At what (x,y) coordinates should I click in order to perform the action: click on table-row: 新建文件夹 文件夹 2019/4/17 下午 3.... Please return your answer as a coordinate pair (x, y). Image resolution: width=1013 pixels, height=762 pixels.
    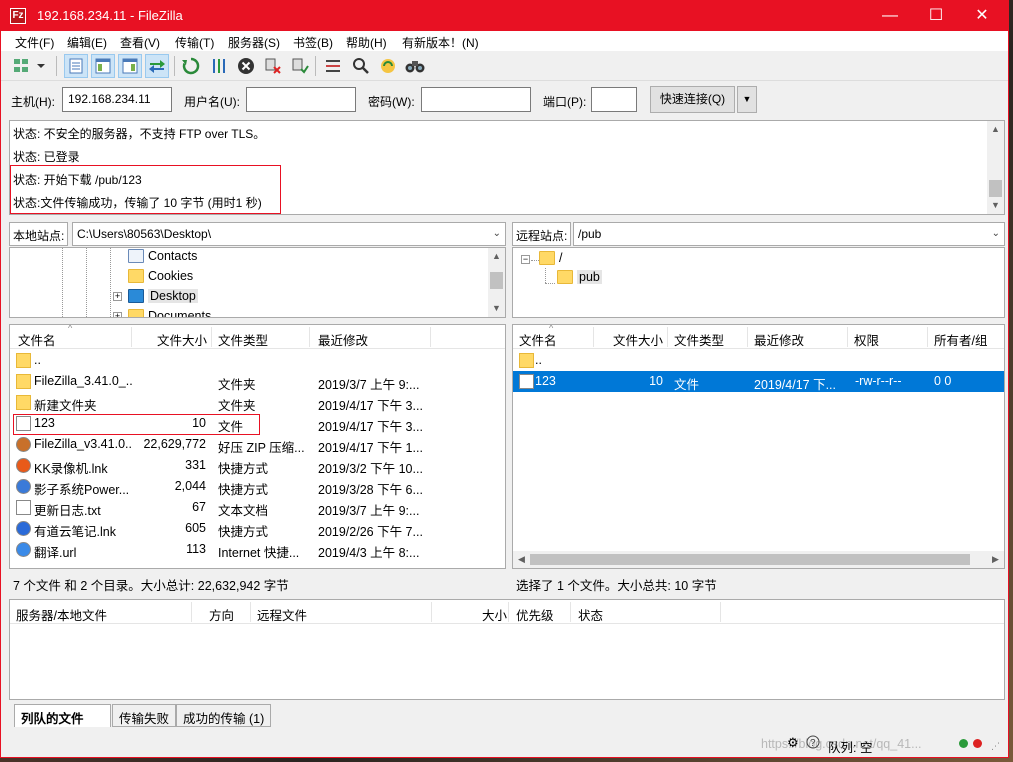
    Looking at the image, I should click on (257, 402).